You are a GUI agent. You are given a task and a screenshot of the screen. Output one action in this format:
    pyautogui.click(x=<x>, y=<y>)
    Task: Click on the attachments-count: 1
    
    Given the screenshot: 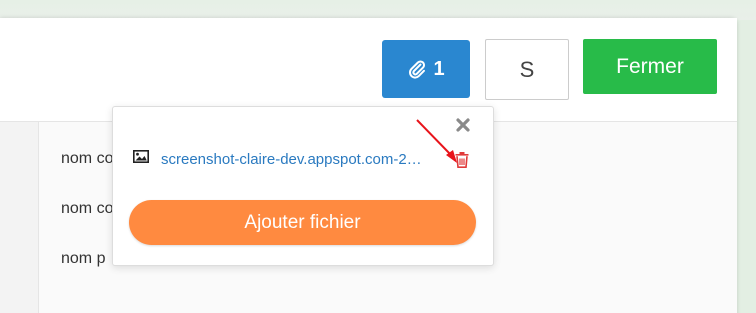 What is the action you would take?
    pyautogui.click(x=439, y=68)
    